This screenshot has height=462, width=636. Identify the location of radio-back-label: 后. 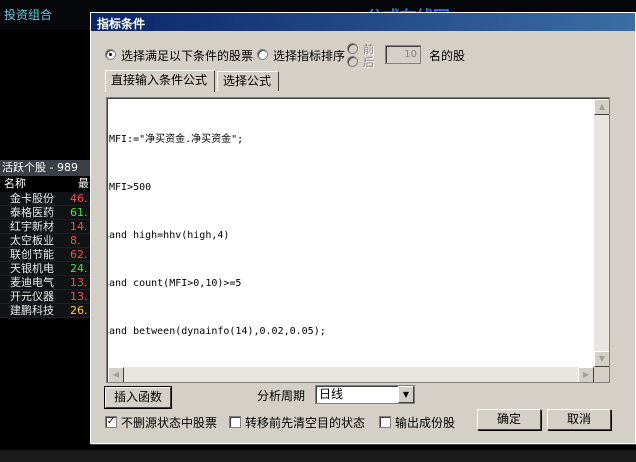
(368, 62).